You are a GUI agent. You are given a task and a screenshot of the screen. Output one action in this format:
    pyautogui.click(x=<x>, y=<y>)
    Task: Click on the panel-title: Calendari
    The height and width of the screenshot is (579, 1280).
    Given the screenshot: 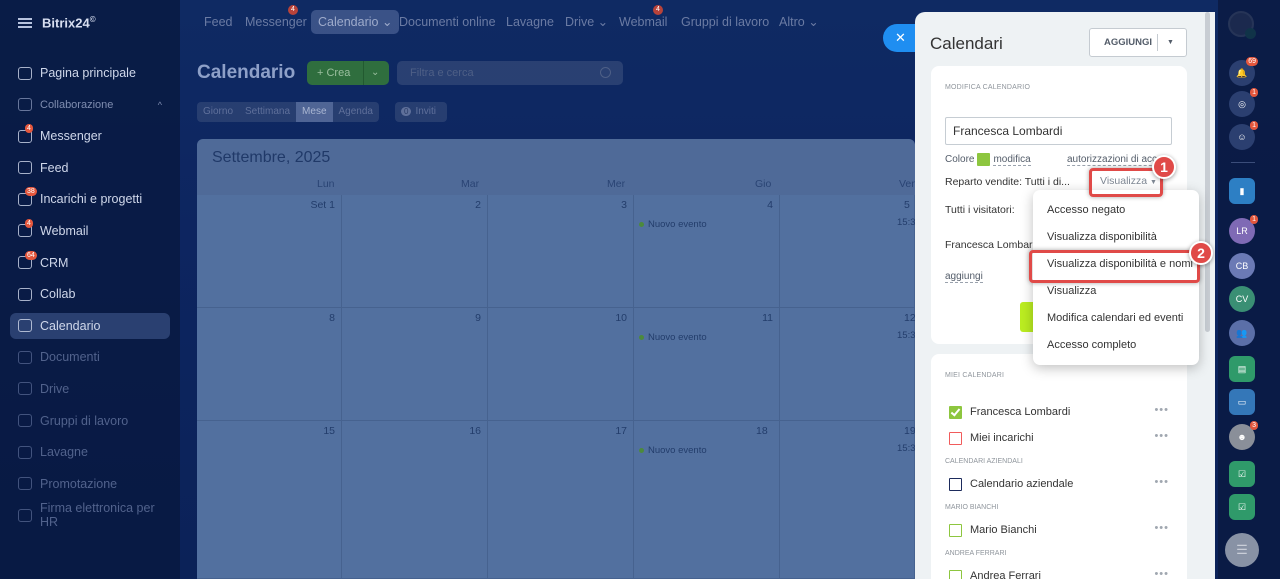 What is the action you would take?
    pyautogui.click(x=966, y=43)
    